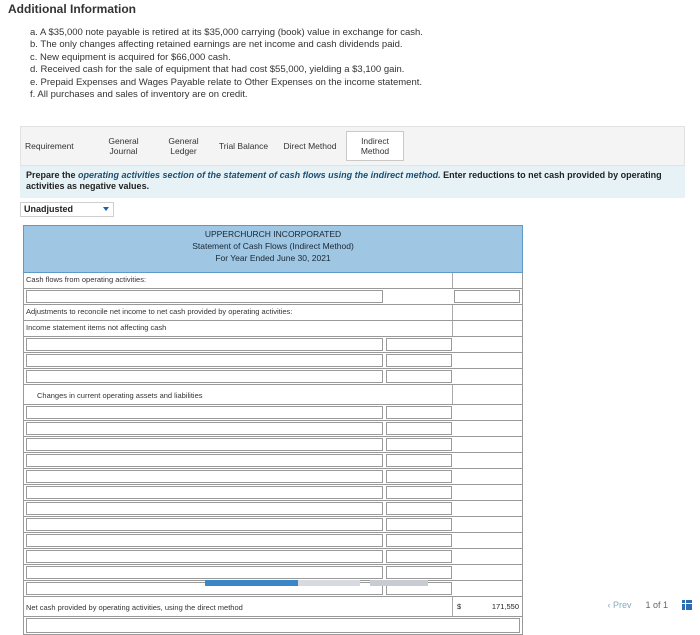  What do you see at coordinates (419, 376) in the screenshot?
I see `noncash-amount-3-input` at bounding box center [419, 376].